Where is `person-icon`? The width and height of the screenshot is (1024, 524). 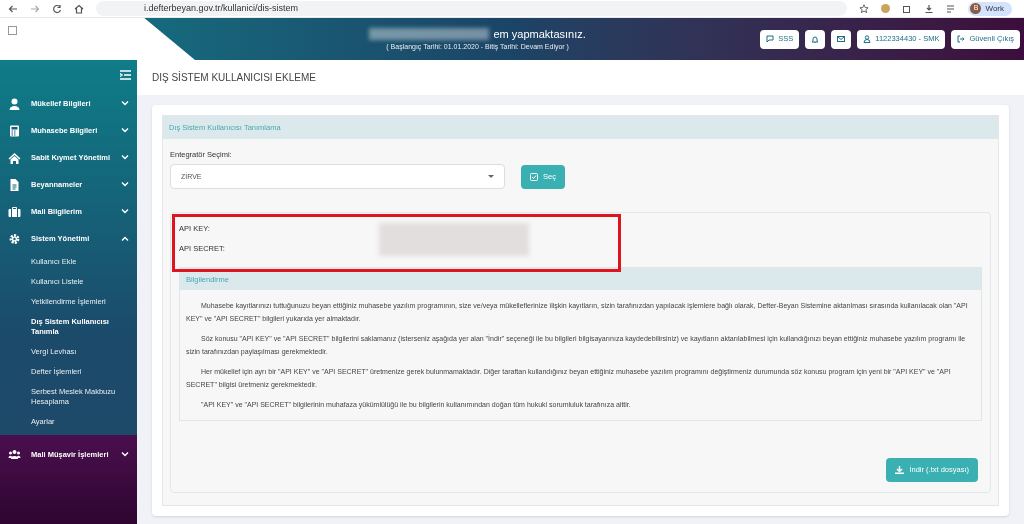 person-icon is located at coordinates (14, 103).